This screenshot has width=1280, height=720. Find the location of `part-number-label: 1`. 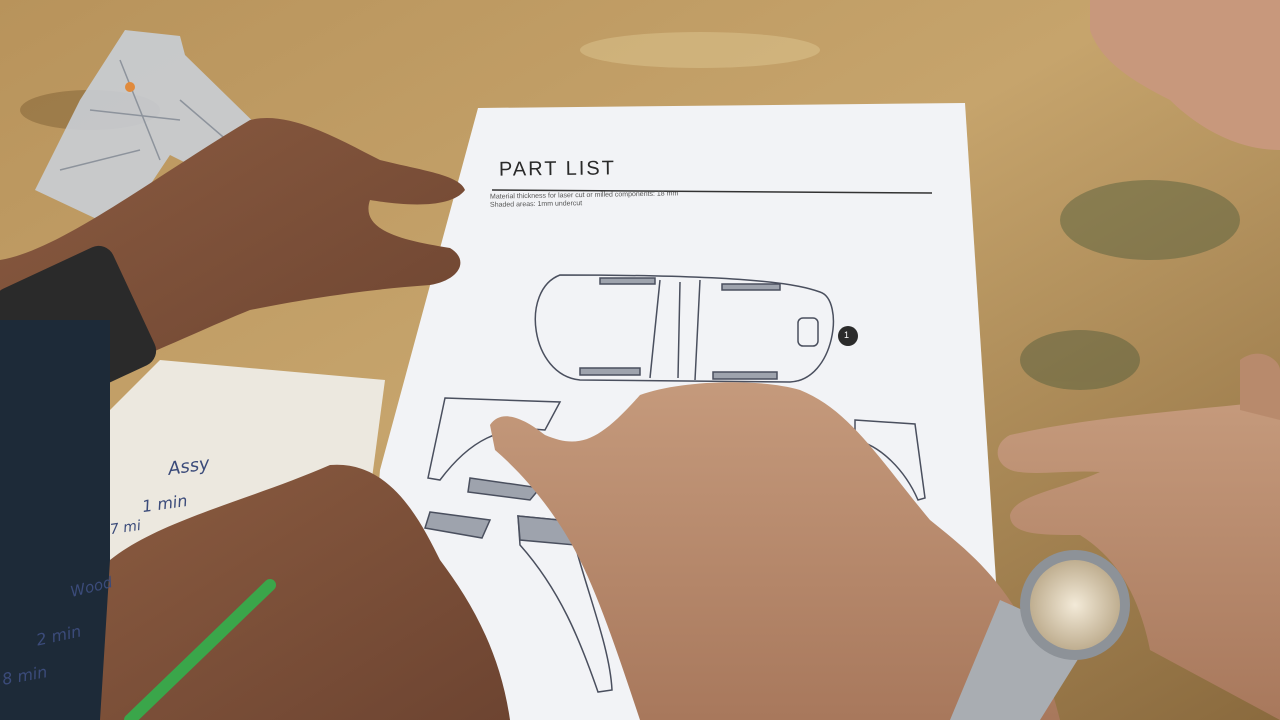

part-number-label: 1 is located at coordinates (847, 335).